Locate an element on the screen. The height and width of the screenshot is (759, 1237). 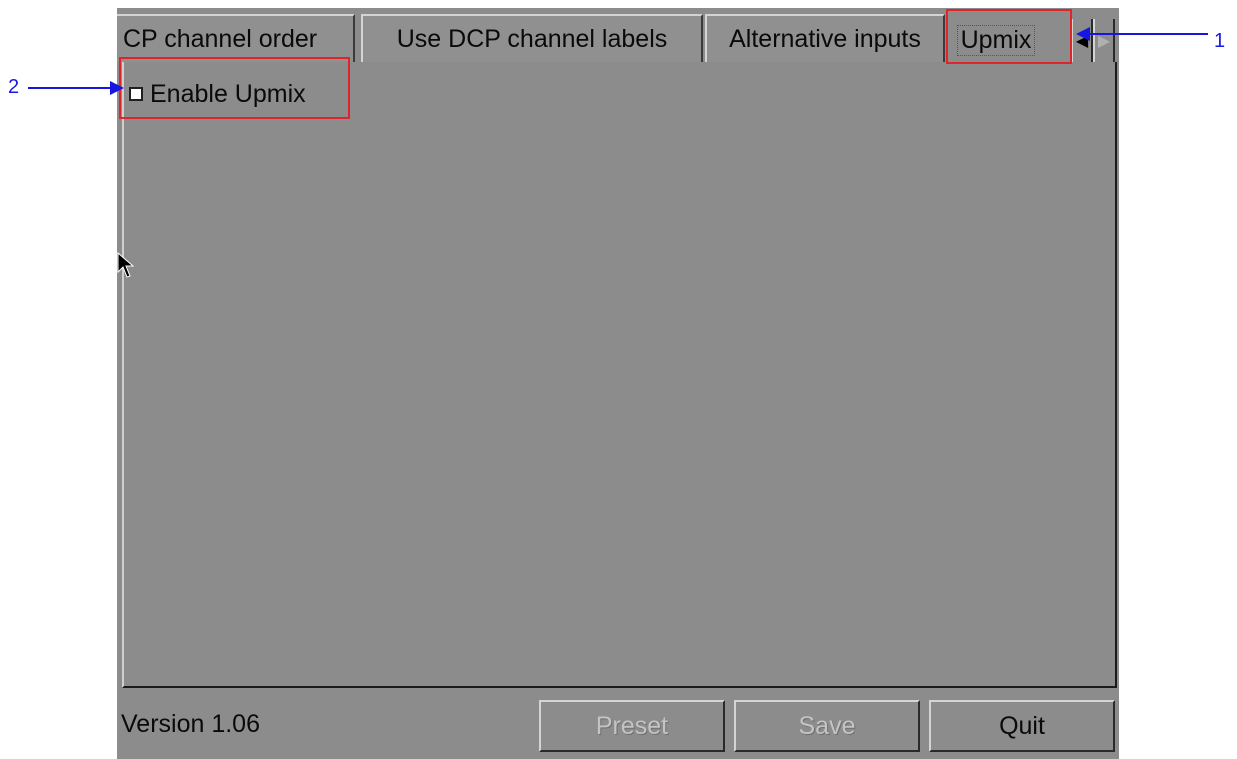
tab-label: Alternative inputs is located at coordinates (825, 38).